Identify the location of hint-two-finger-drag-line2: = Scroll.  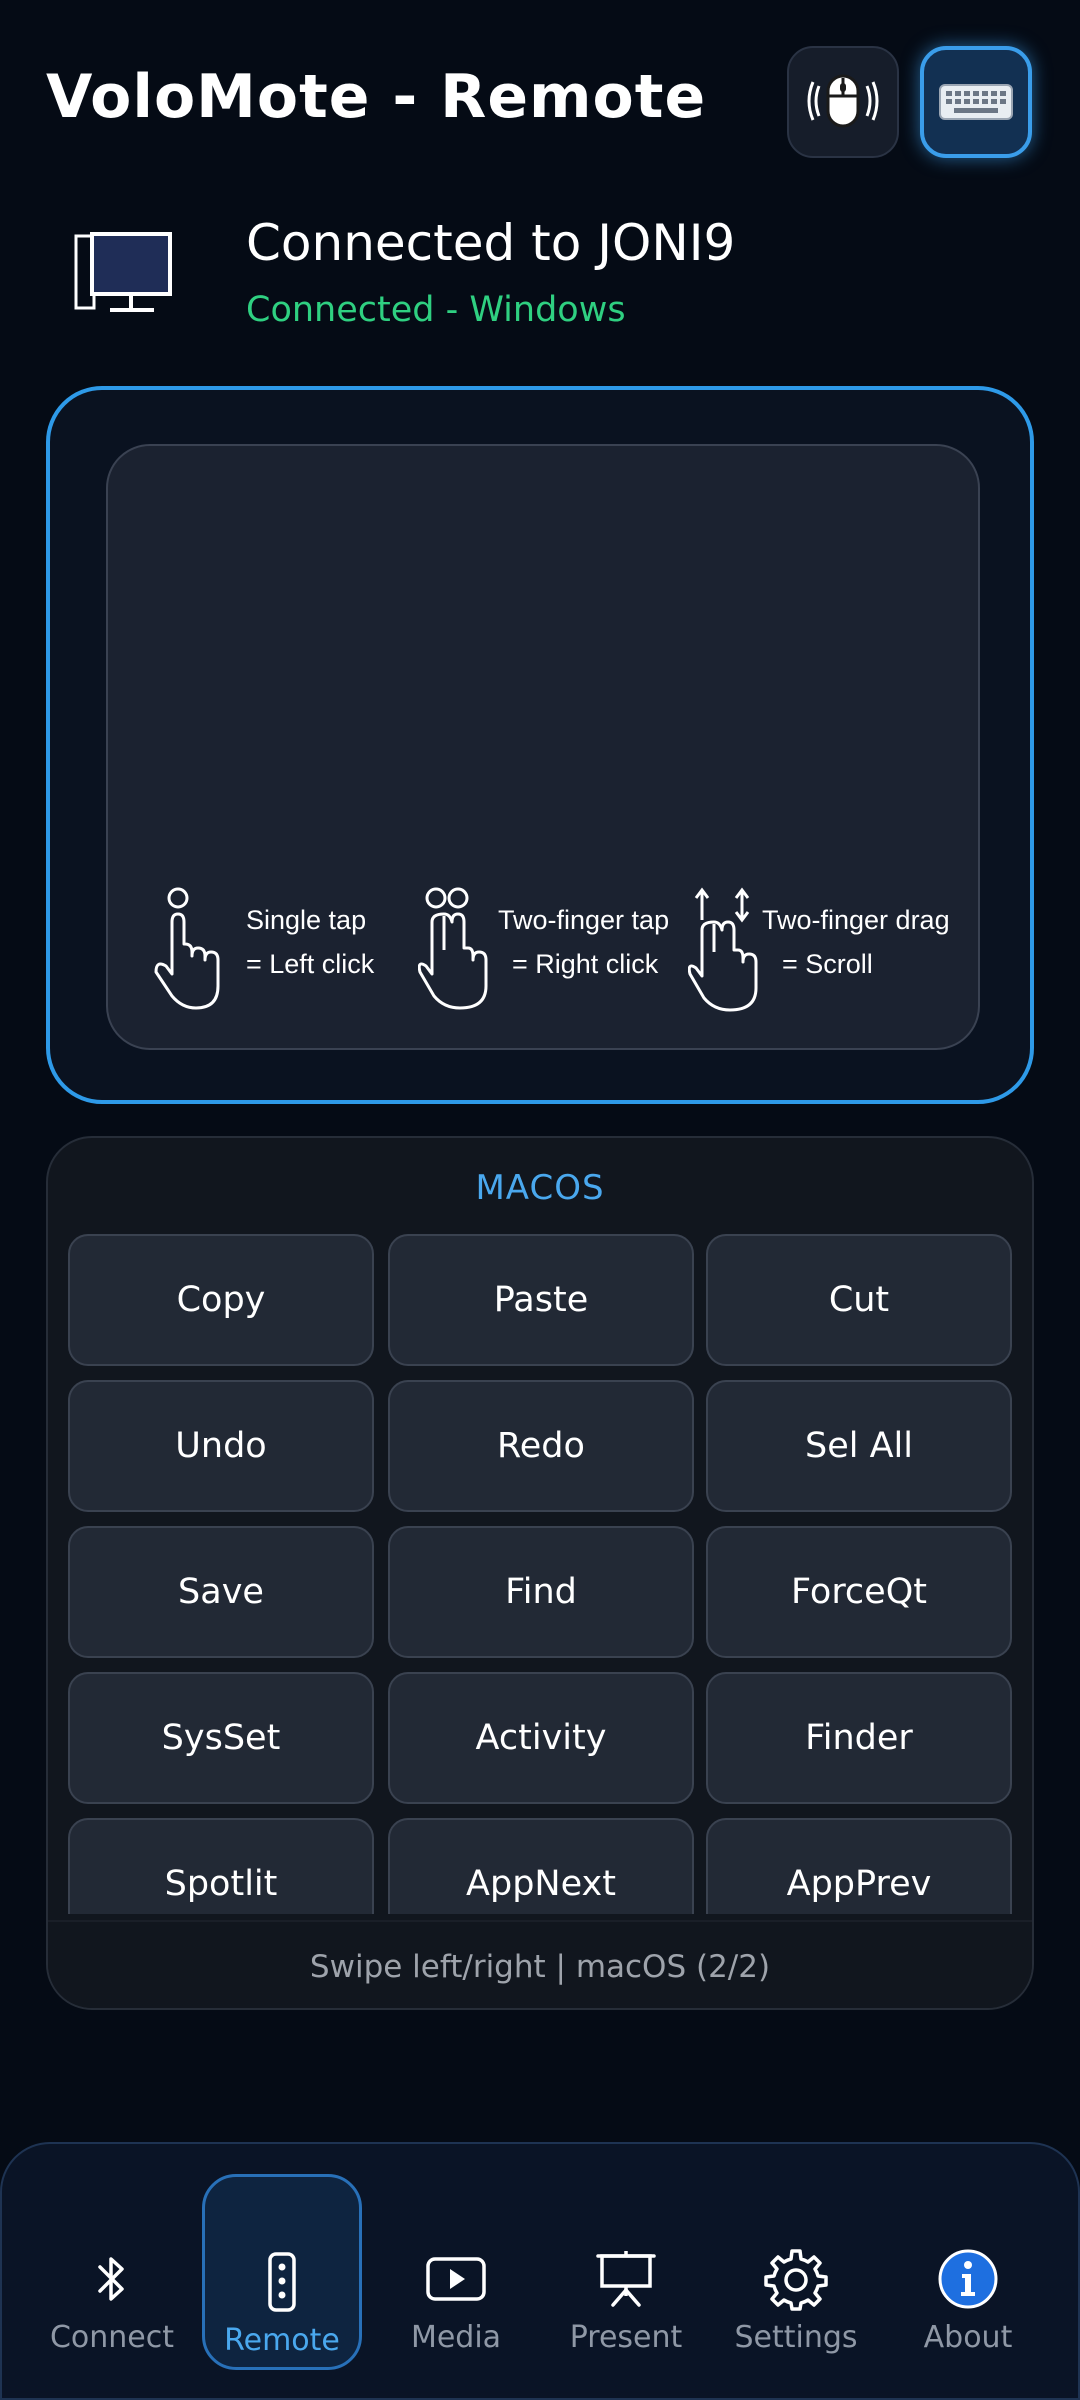
(827, 964).